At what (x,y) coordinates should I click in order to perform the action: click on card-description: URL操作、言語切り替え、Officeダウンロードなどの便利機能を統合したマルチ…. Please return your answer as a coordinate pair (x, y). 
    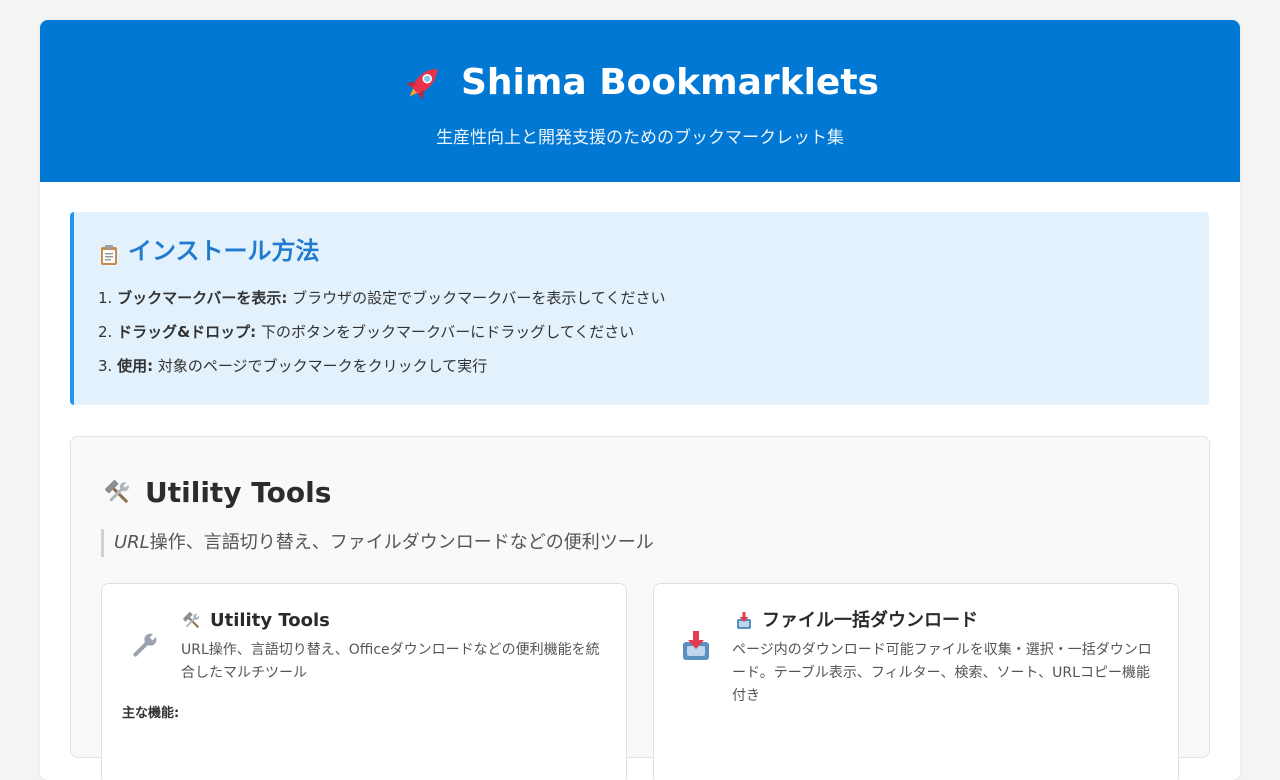
    Looking at the image, I should click on (390, 661).